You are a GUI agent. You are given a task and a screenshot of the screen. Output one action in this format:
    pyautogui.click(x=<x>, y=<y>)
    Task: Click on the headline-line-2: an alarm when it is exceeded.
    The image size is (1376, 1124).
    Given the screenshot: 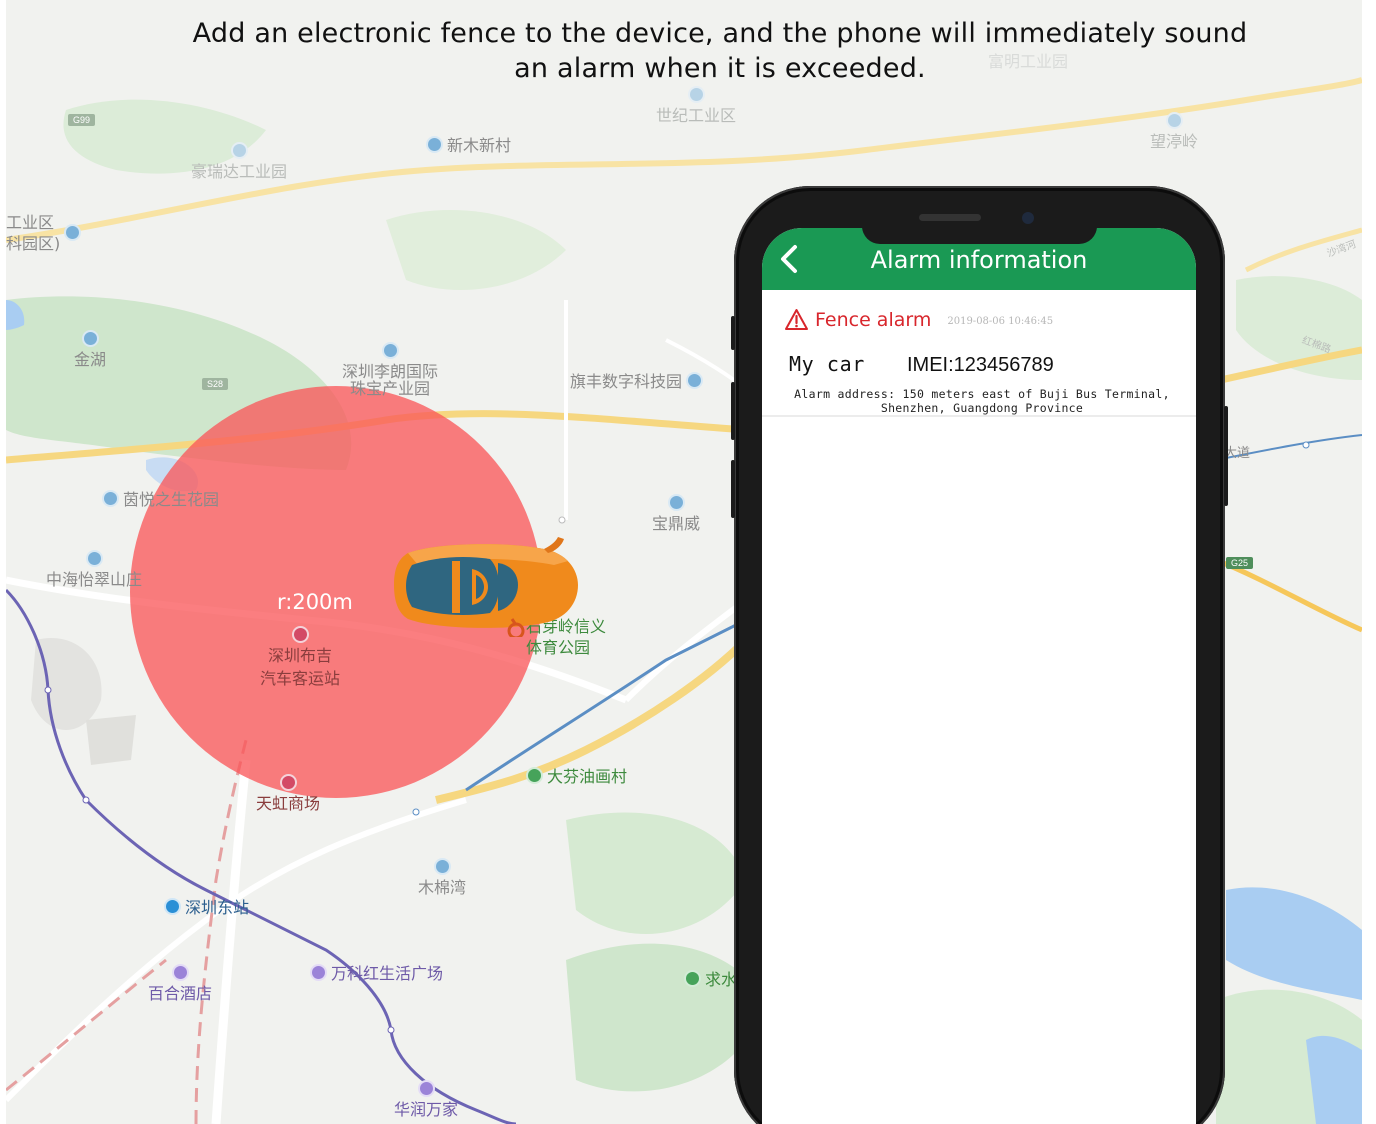 What is the action you would take?
    pyautogui.click(x=720, y=68)
    